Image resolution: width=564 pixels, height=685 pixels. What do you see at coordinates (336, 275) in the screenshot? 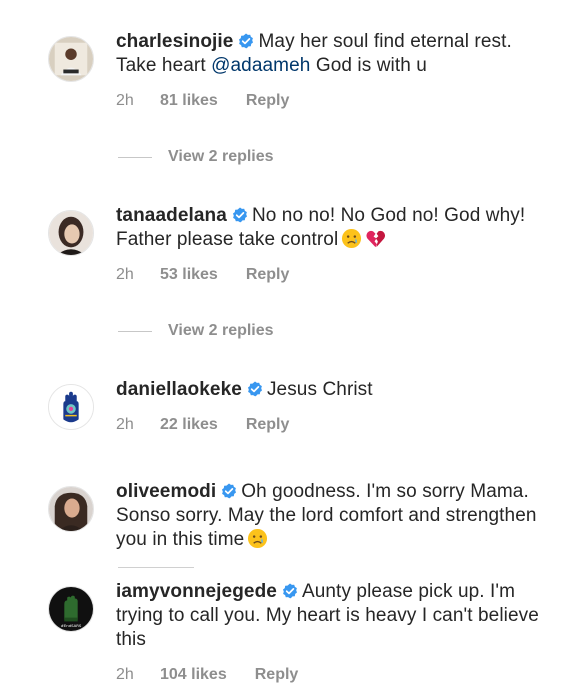
I see `comment-meta: 2h 53 likes Reply` at bounding box center [336, 275].